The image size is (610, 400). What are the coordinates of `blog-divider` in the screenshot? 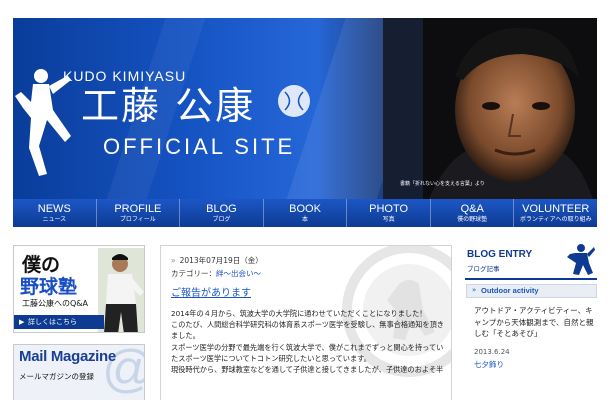 It's located at (531, 279).